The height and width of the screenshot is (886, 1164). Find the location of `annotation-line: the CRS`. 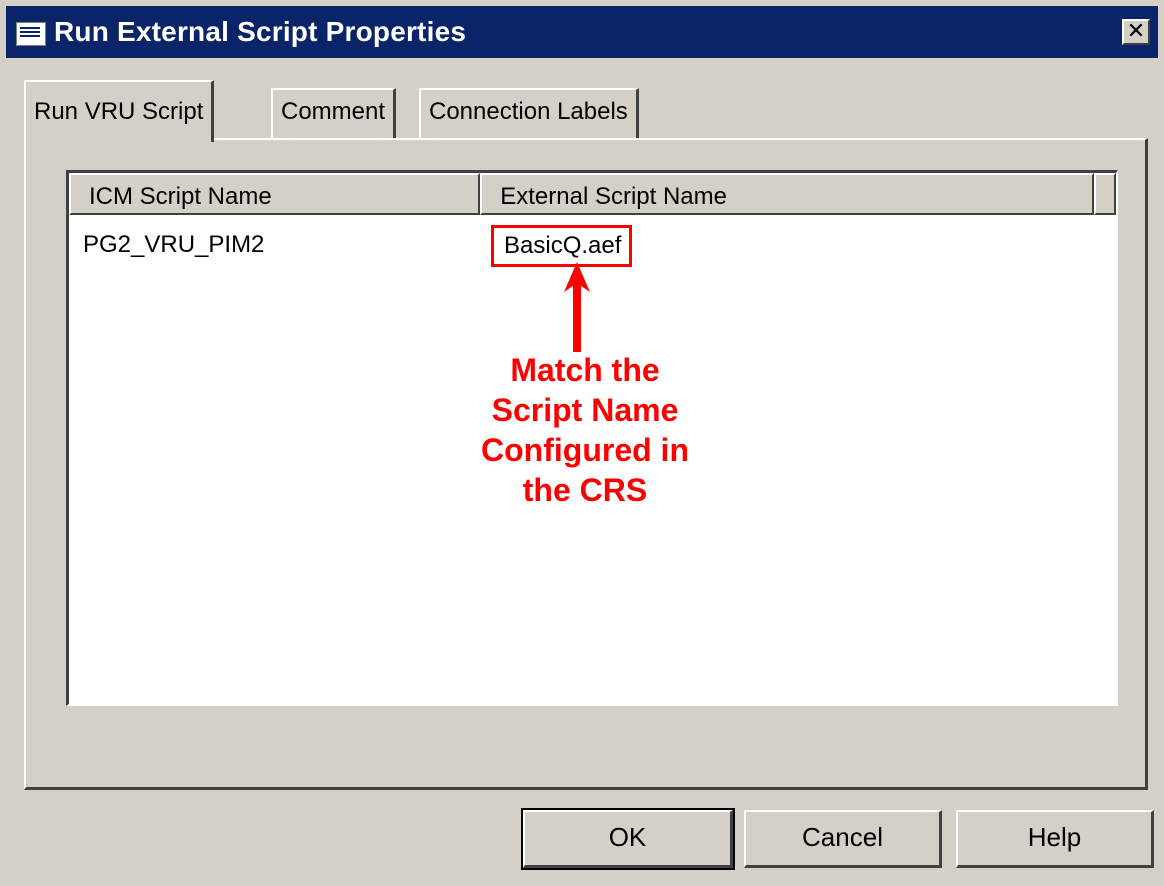

annotation-line: the CRS is located at coordinates (585, 490).